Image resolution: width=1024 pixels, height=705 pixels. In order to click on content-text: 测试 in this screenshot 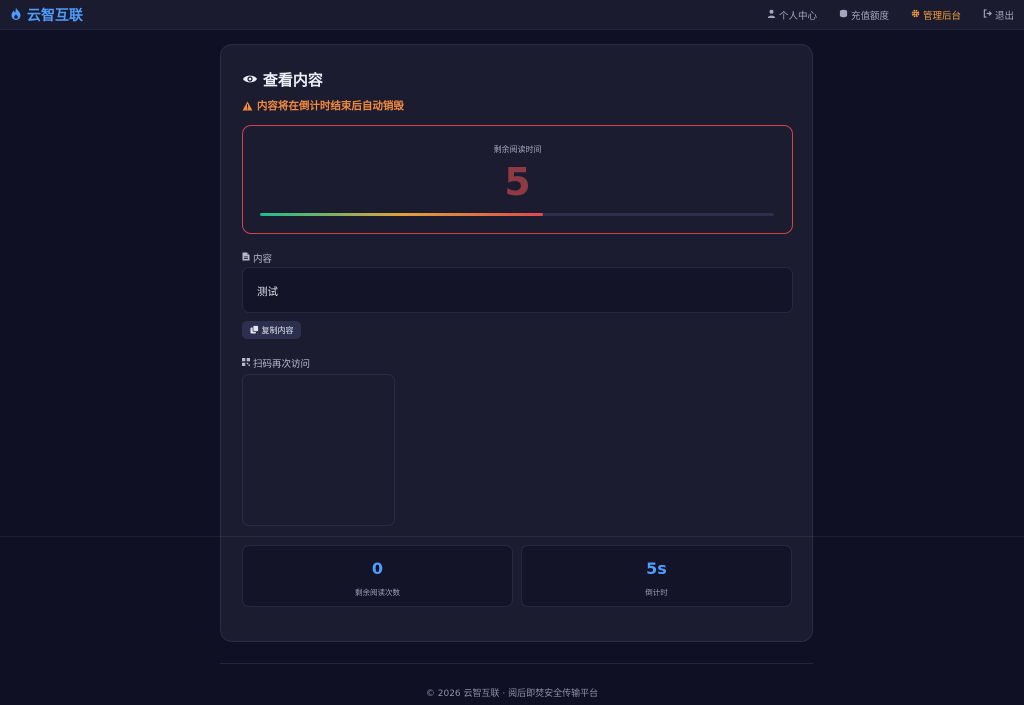, I will do `click(267, 292)`.